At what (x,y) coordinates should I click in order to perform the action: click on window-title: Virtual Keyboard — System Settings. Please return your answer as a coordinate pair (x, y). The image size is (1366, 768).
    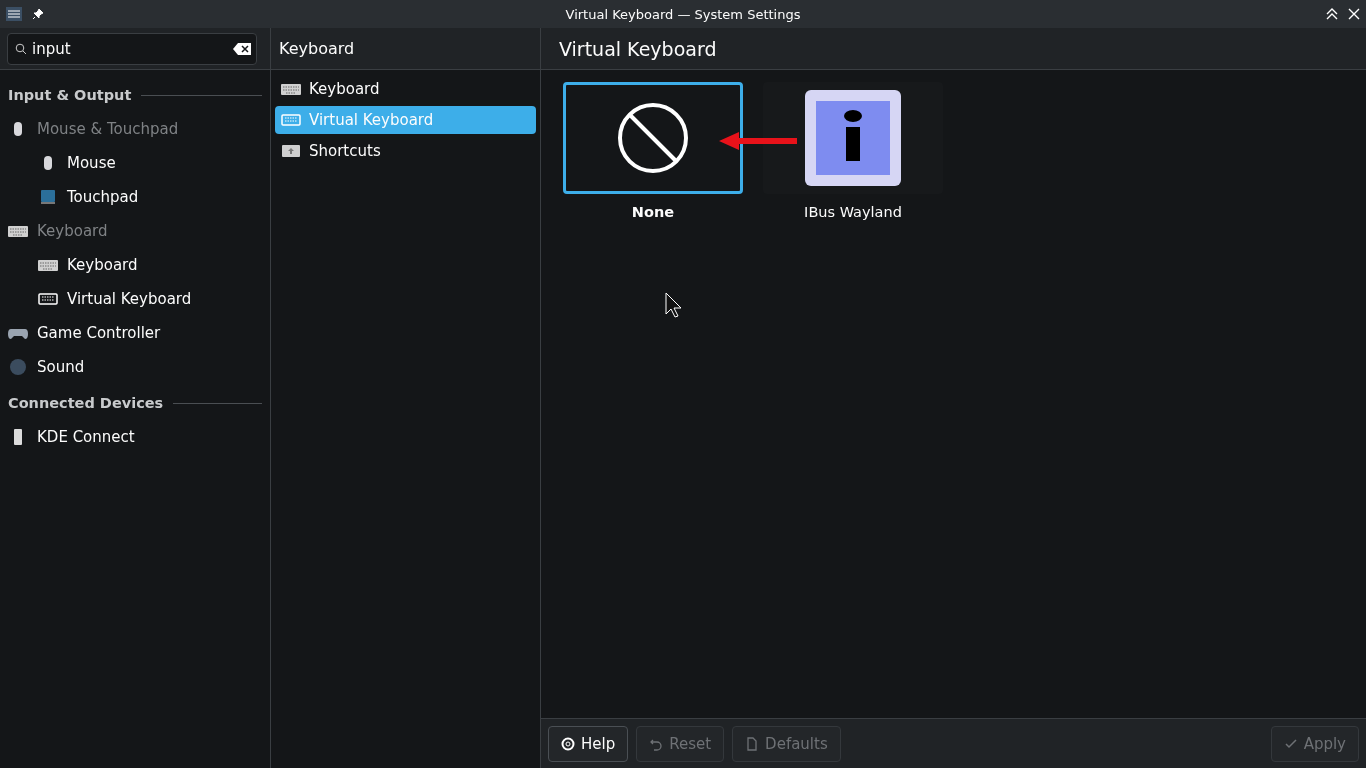
    Looking at the image, I should click on (683, 14).